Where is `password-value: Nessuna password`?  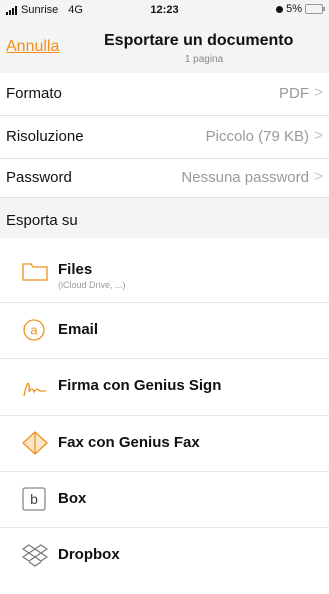
password-value: Nessuna password is located at coordinates (245, 177).